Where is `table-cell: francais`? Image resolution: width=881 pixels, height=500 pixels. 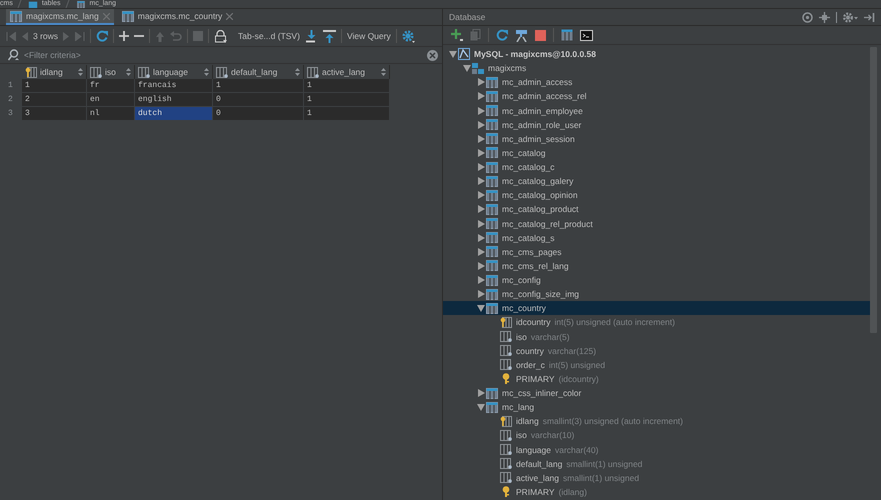 table-cell: francais is located at coordinates (174, 86).